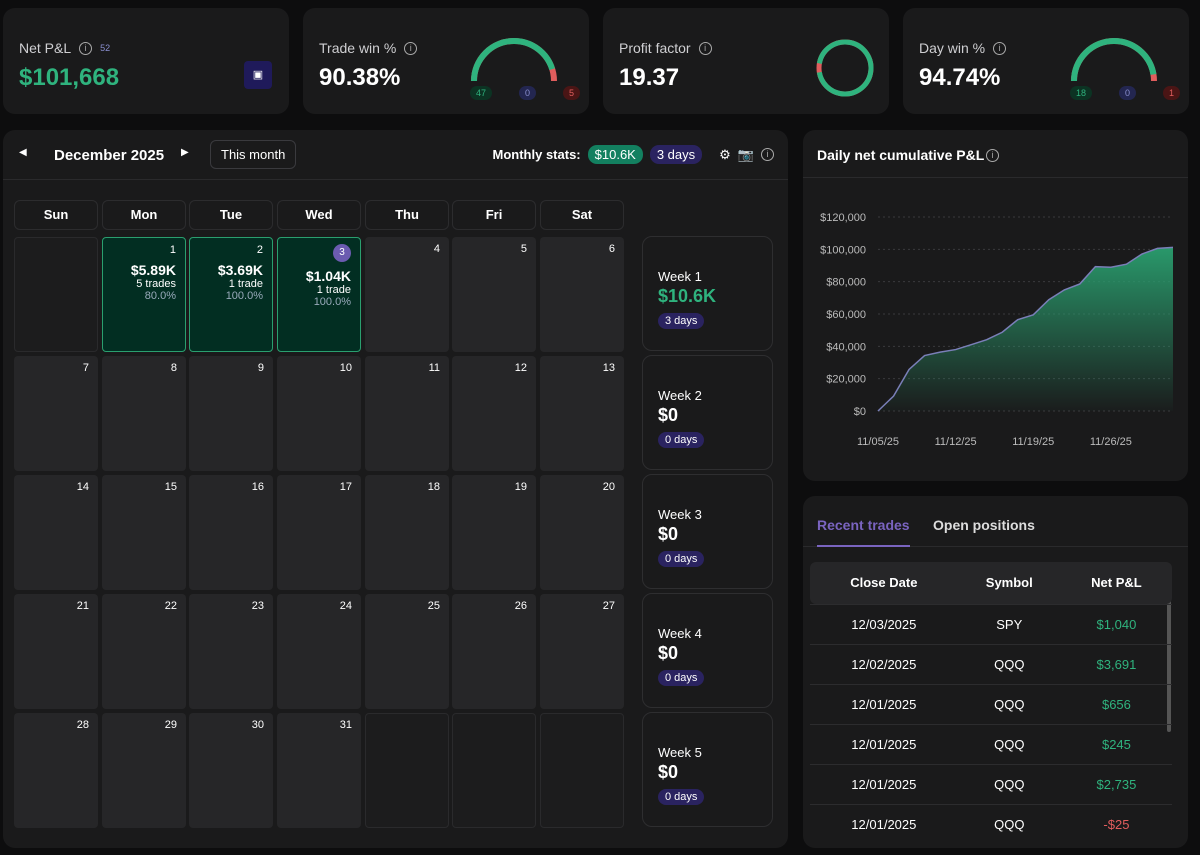  Describe the element at coordinates (172, 250) in the screenshot. I see `day-number: 1` at that location.